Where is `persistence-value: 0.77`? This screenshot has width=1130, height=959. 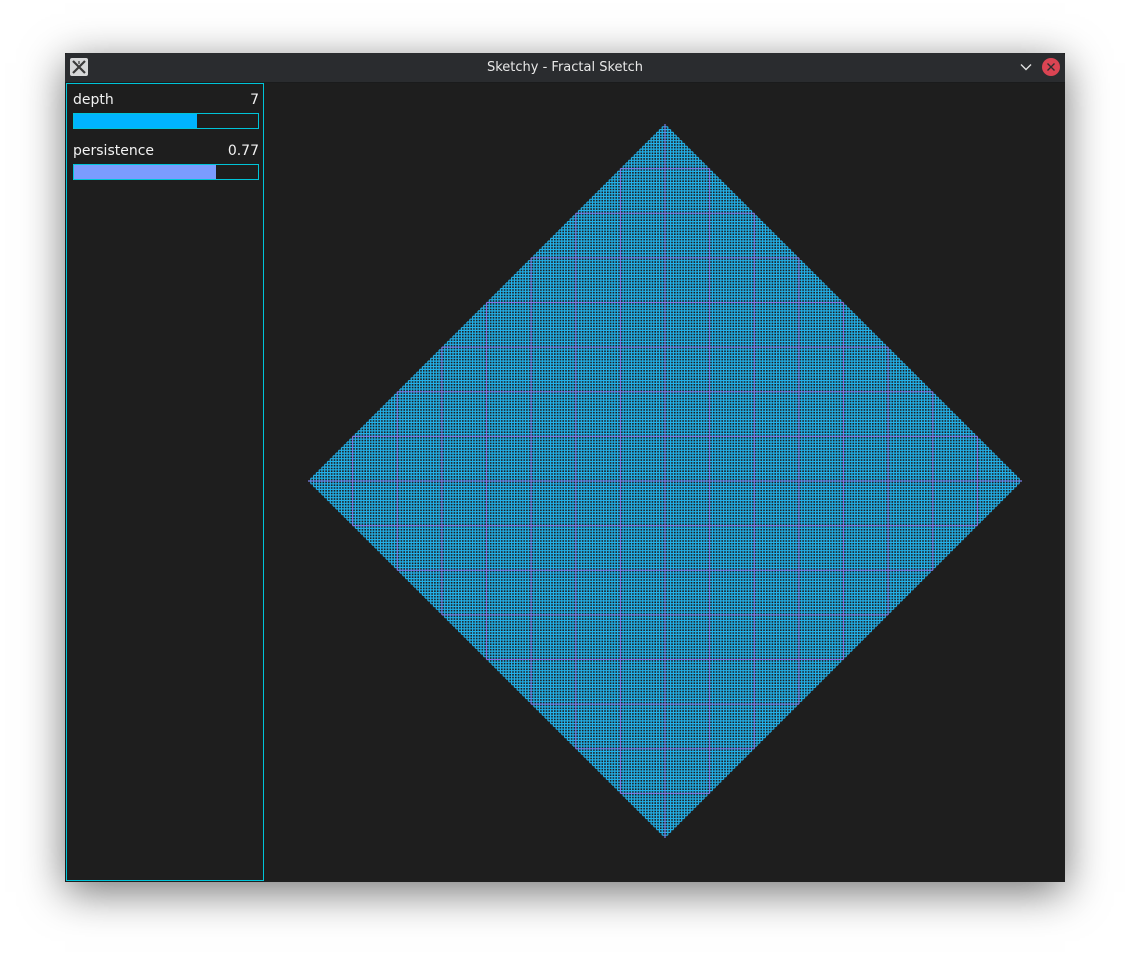
persistence-value: 0.77 is located at coordinates (243, 151).